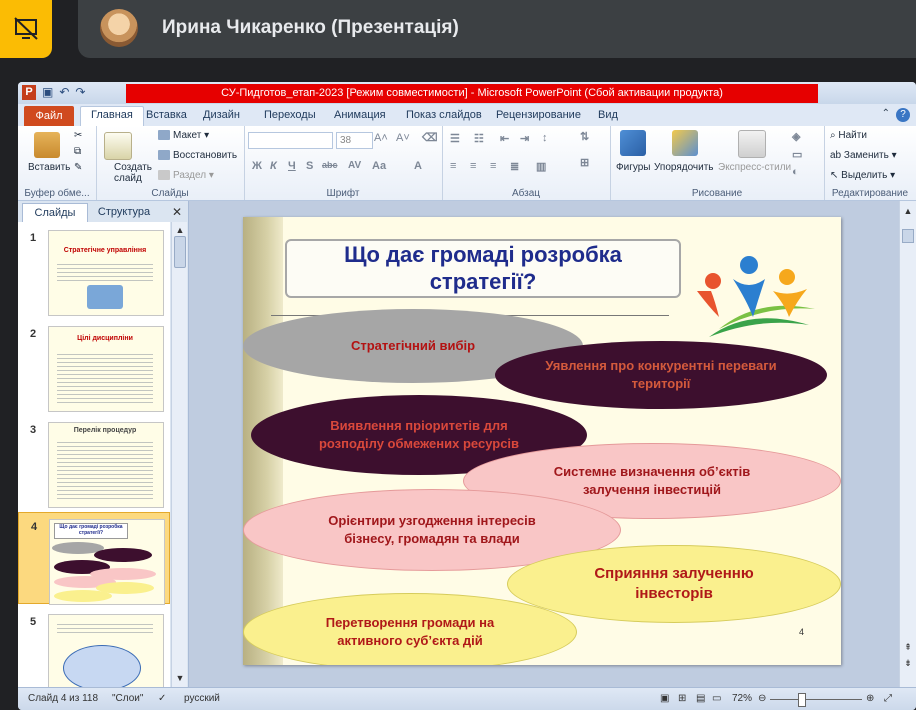  I want to click on tab-slideshow: Показ слайдов, so click(444, 115).